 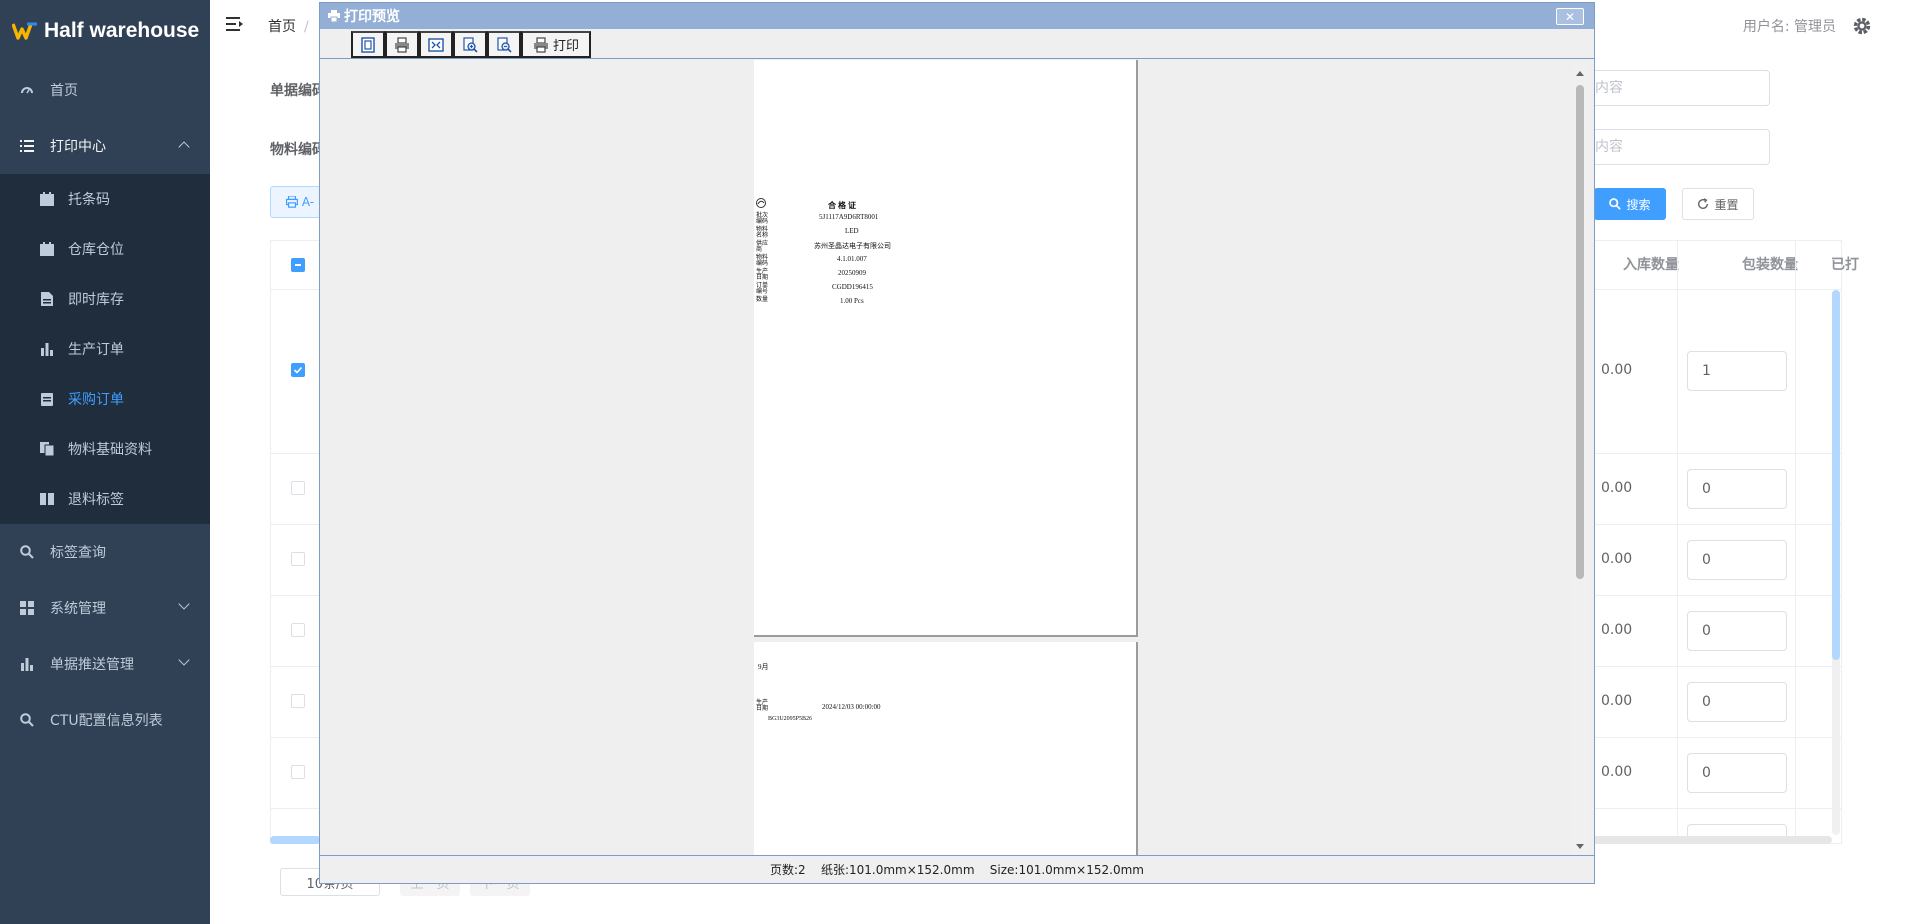 I want to click on sidebar-item-production-order: 生产订单, so click(x=105, y=349).